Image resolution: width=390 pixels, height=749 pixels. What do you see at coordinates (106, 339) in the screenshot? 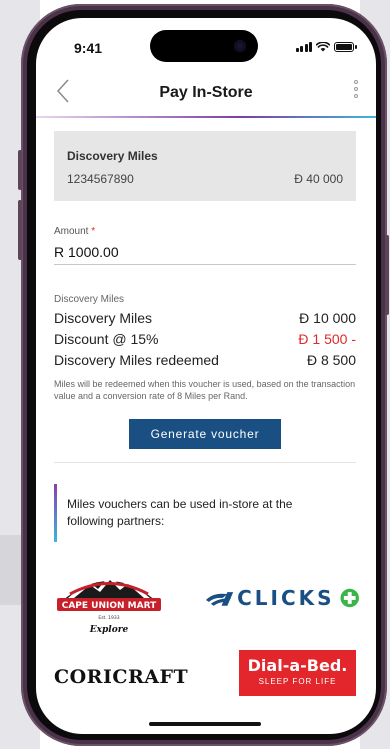
I see `discount-row-label: Discount @ 15%` at bounding box center [106, 339].